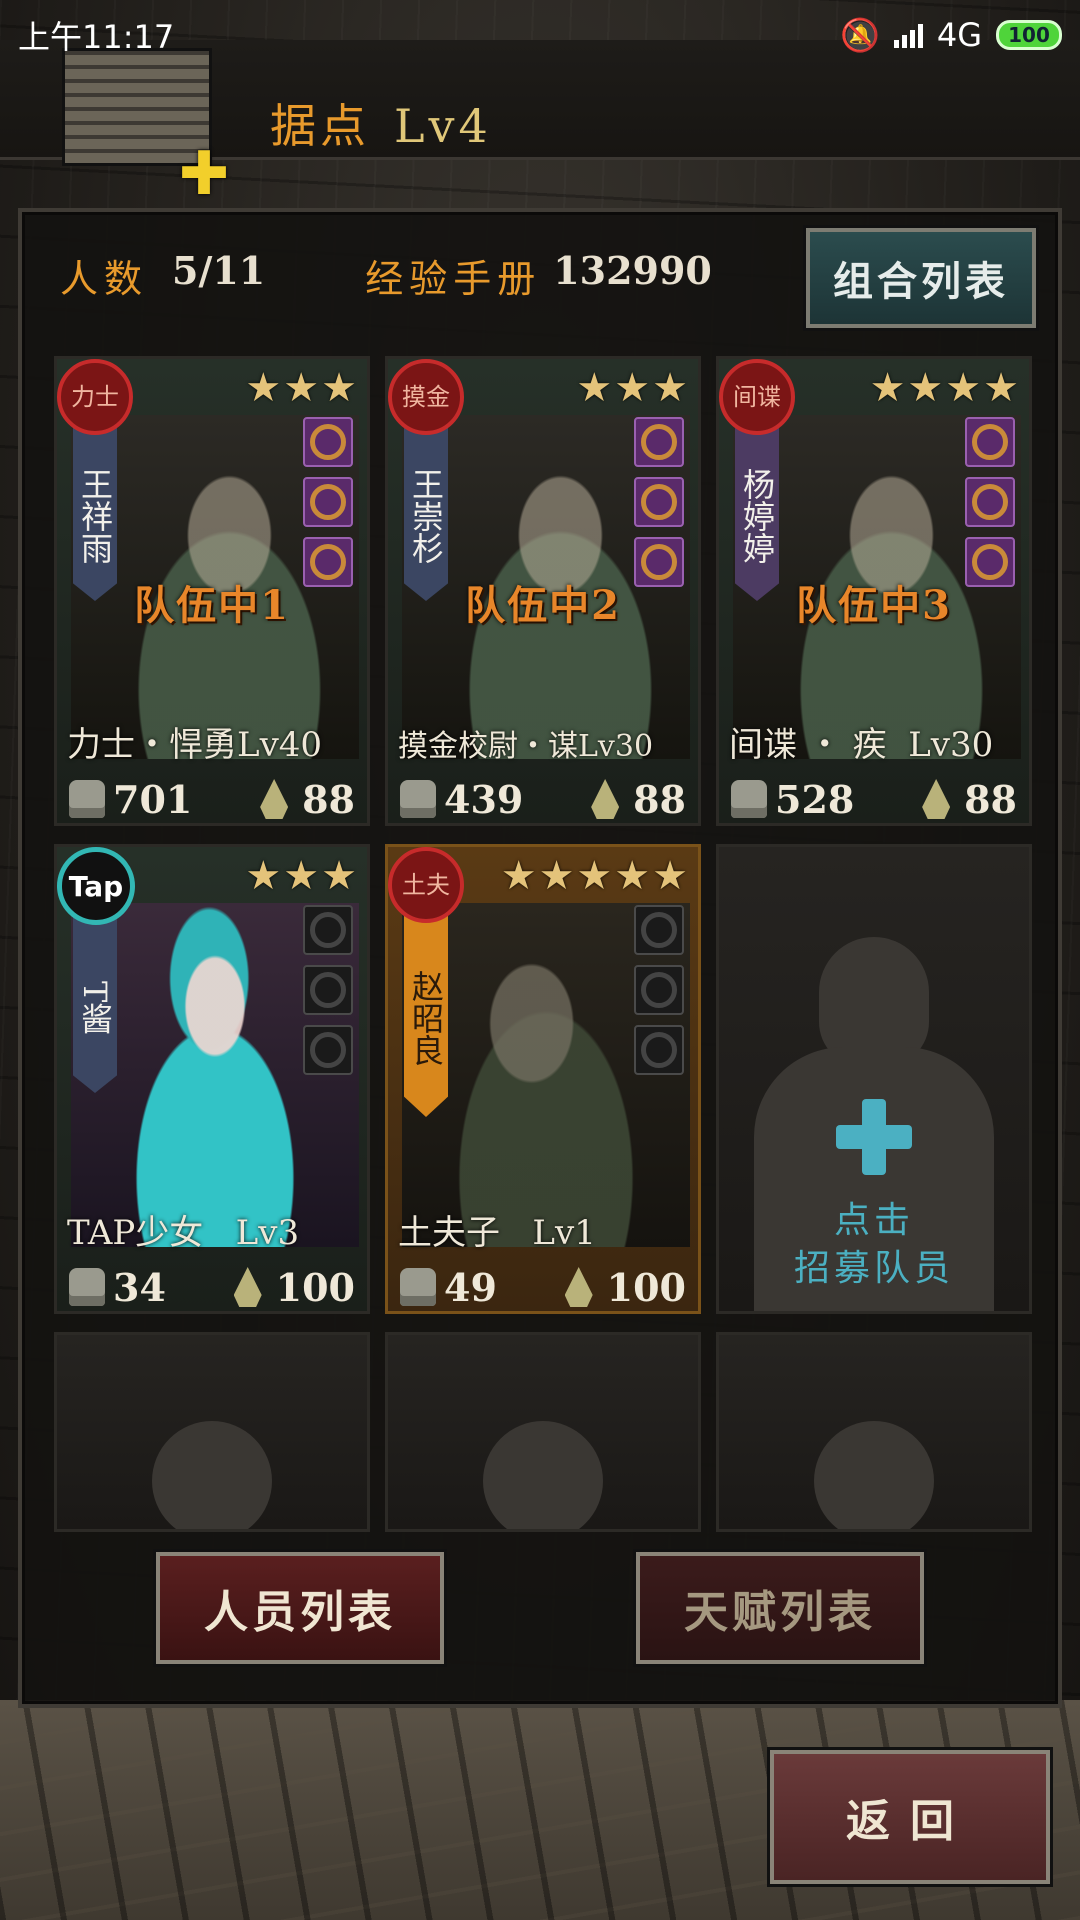 The image size is (1080, 1920). What do you see at coordinates (212, 1285) in the screenshot?
I see `character-stats: 34 100` at bounding box center [212, 1285].